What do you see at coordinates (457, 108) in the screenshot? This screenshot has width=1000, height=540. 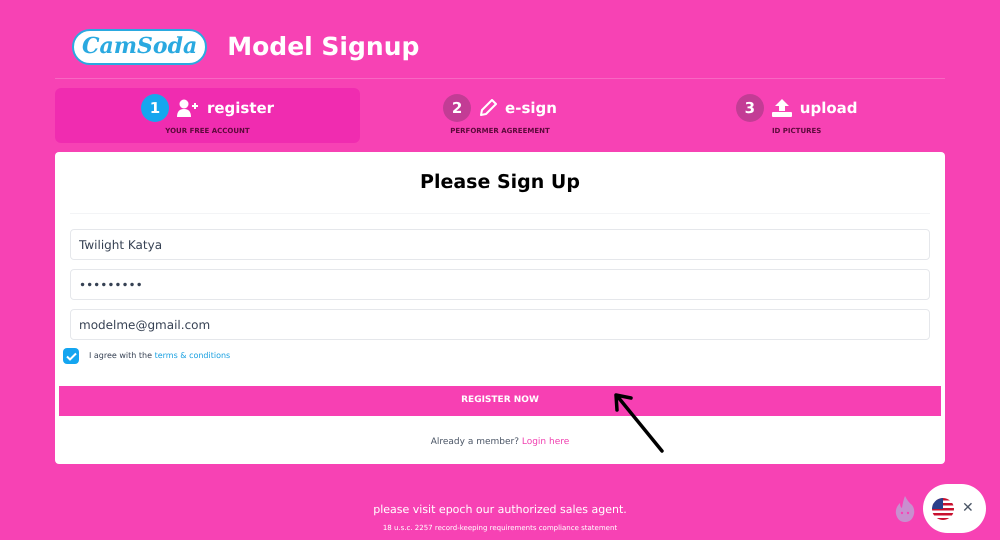 I see `step-number: 2` at bounding box center [457, 108].